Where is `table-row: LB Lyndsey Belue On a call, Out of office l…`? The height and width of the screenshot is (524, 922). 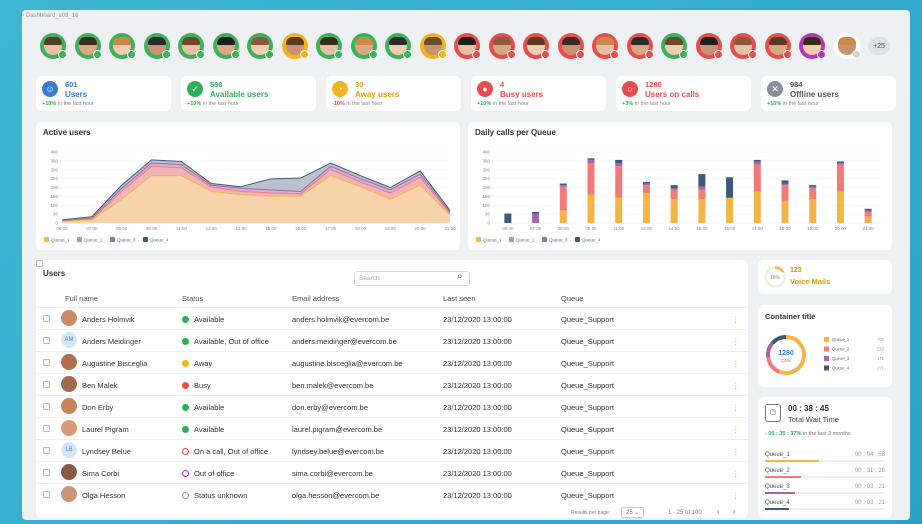 table-row: LB Lyndsey Belue On a call, Out of office l… is located at coordinates (392, 450).